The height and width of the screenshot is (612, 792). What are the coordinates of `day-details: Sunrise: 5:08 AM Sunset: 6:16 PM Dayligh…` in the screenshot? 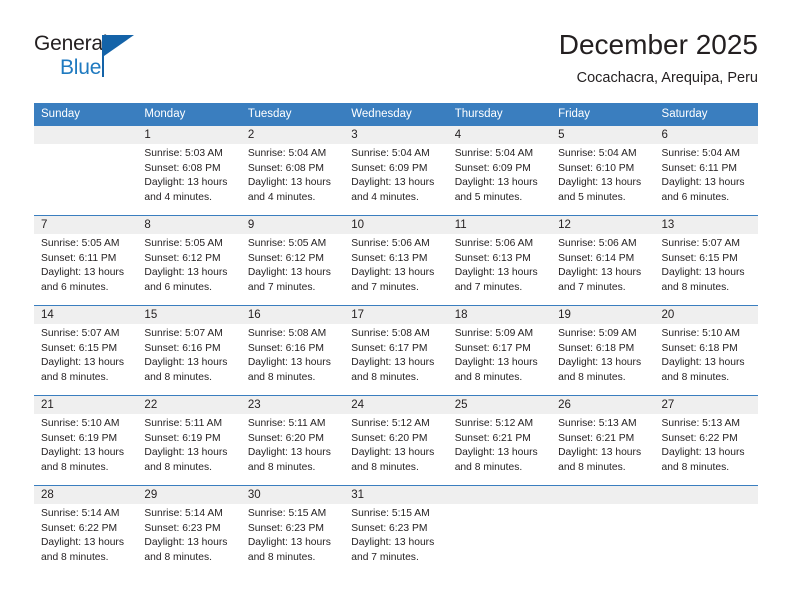 It's located at (292, 354).